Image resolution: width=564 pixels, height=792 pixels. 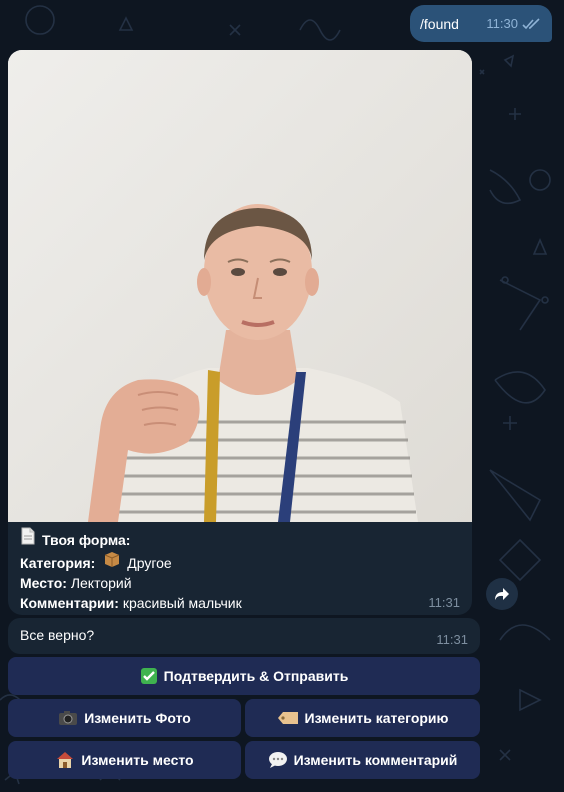 What do you see at coordinates (149, 676) in the screenshot?
I see `check-icon` at bounding box center [149, 676].